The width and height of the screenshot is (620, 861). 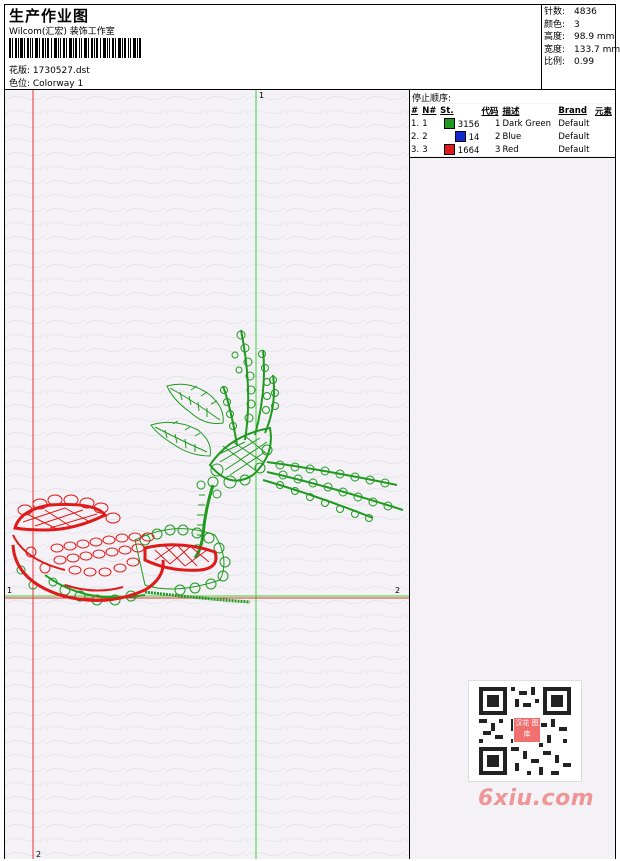 What do you see at coordinates (512, 157) in the screenshot?
I see `table-bottom-rule` at bounding box center [512, 157].